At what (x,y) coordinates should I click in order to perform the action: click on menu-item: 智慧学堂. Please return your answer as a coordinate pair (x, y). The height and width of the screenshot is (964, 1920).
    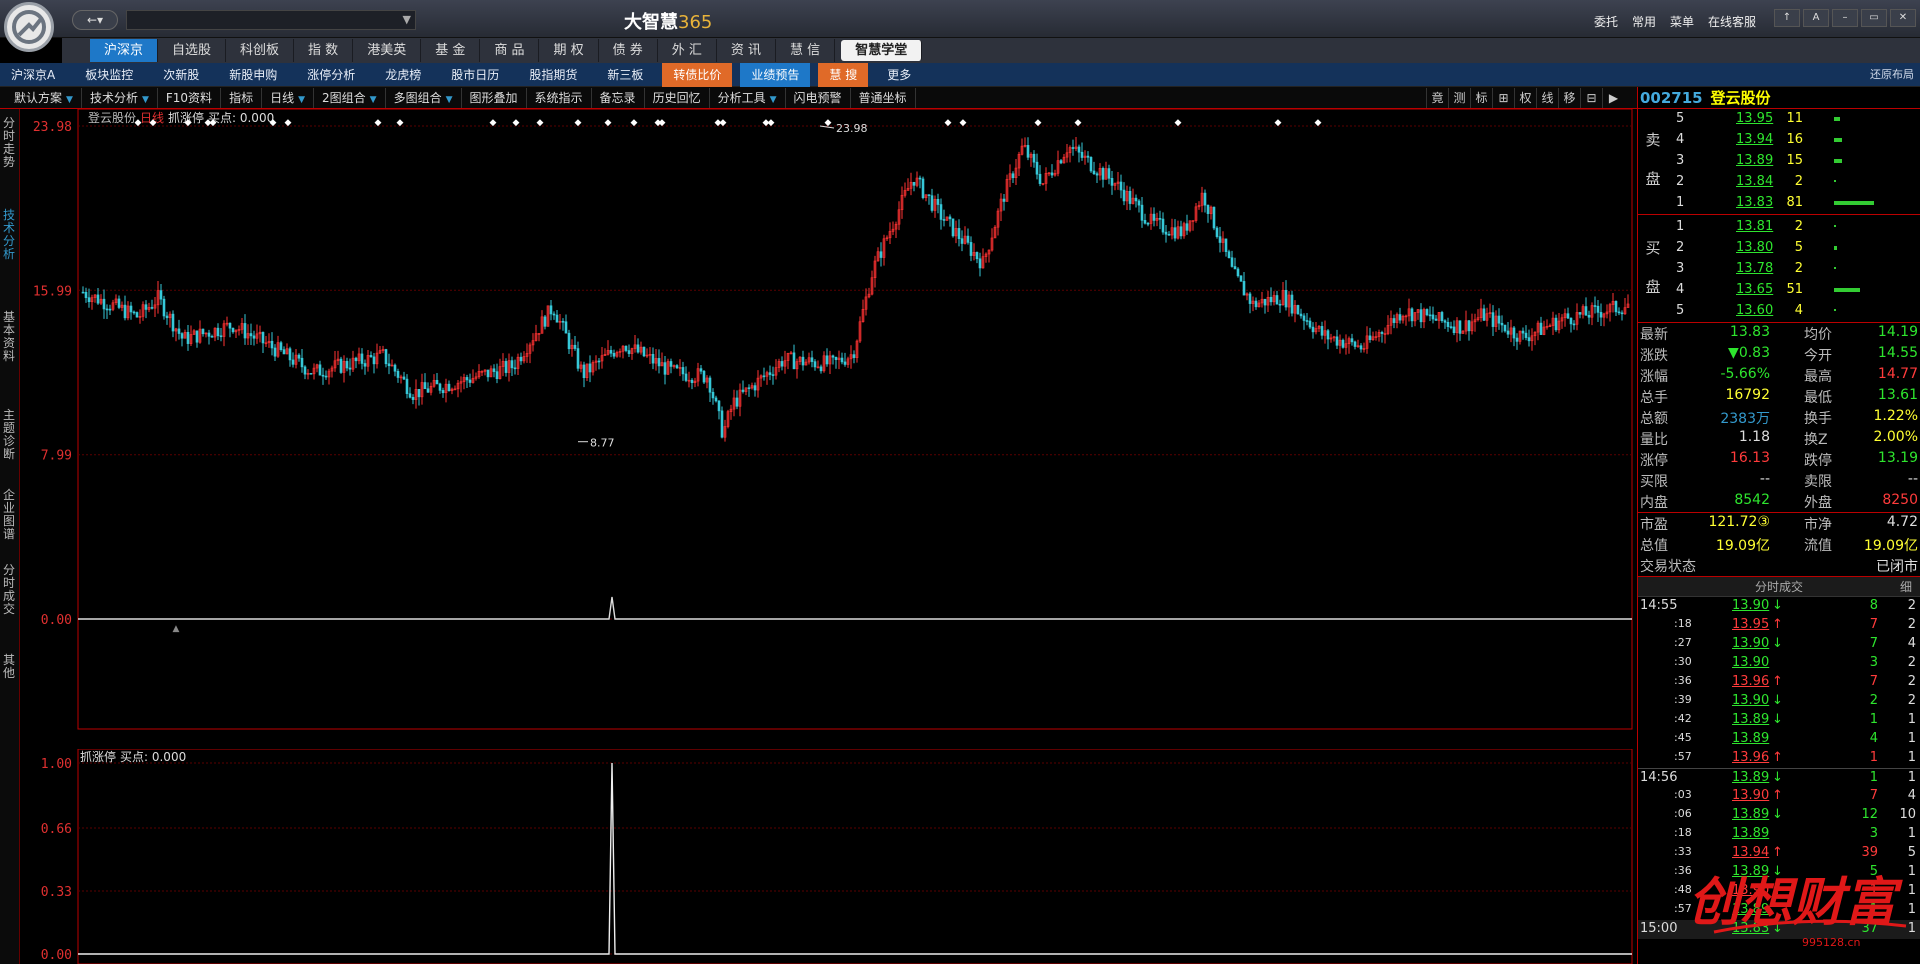
    Looking at the image, I should click on (882, 50).